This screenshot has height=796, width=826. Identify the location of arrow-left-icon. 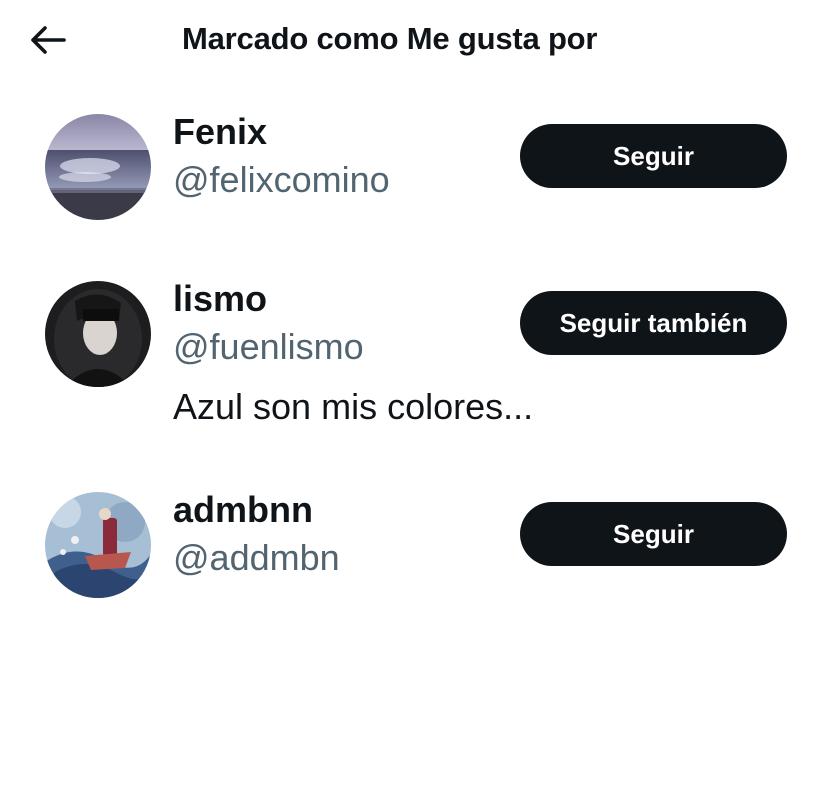
(48, 40).